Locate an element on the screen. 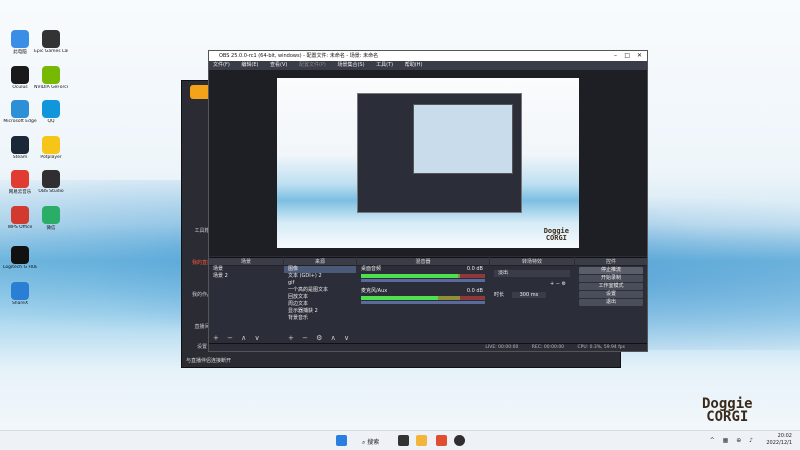 Image resolution: width=800 pixels, height=450 pixels. sources-header: 来源 is located at coordinates (320, 262).